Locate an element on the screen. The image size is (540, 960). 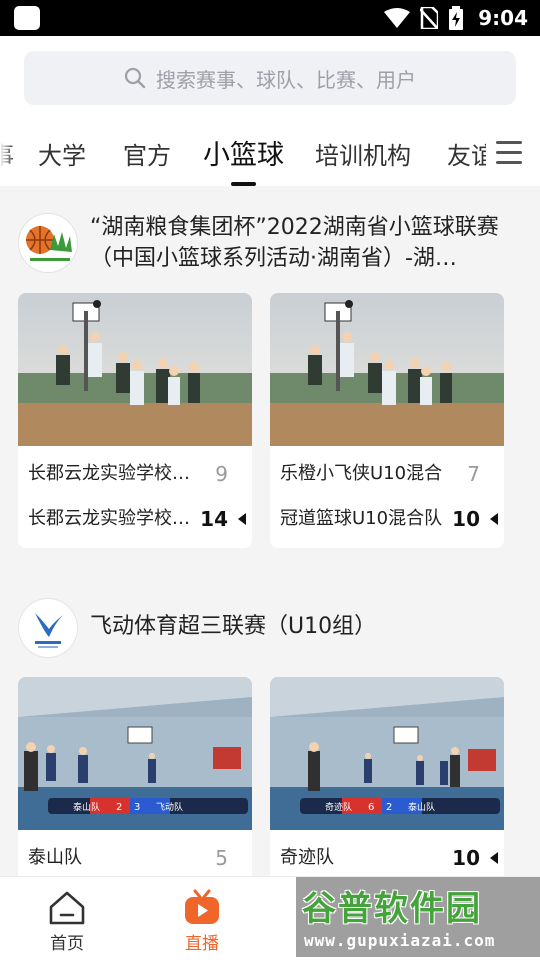
search-placeholder: 搜索赛事、球队、比赛、用户 is located at coordinates (286, 79).